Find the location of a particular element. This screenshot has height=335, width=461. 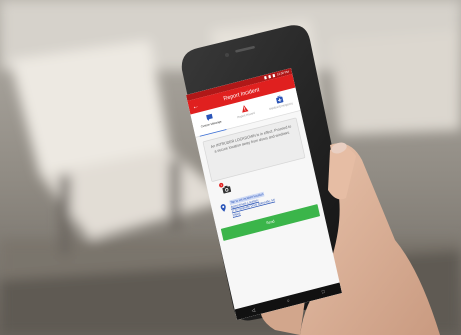

speech-bubble-icon is located at coordinates (209, 117).